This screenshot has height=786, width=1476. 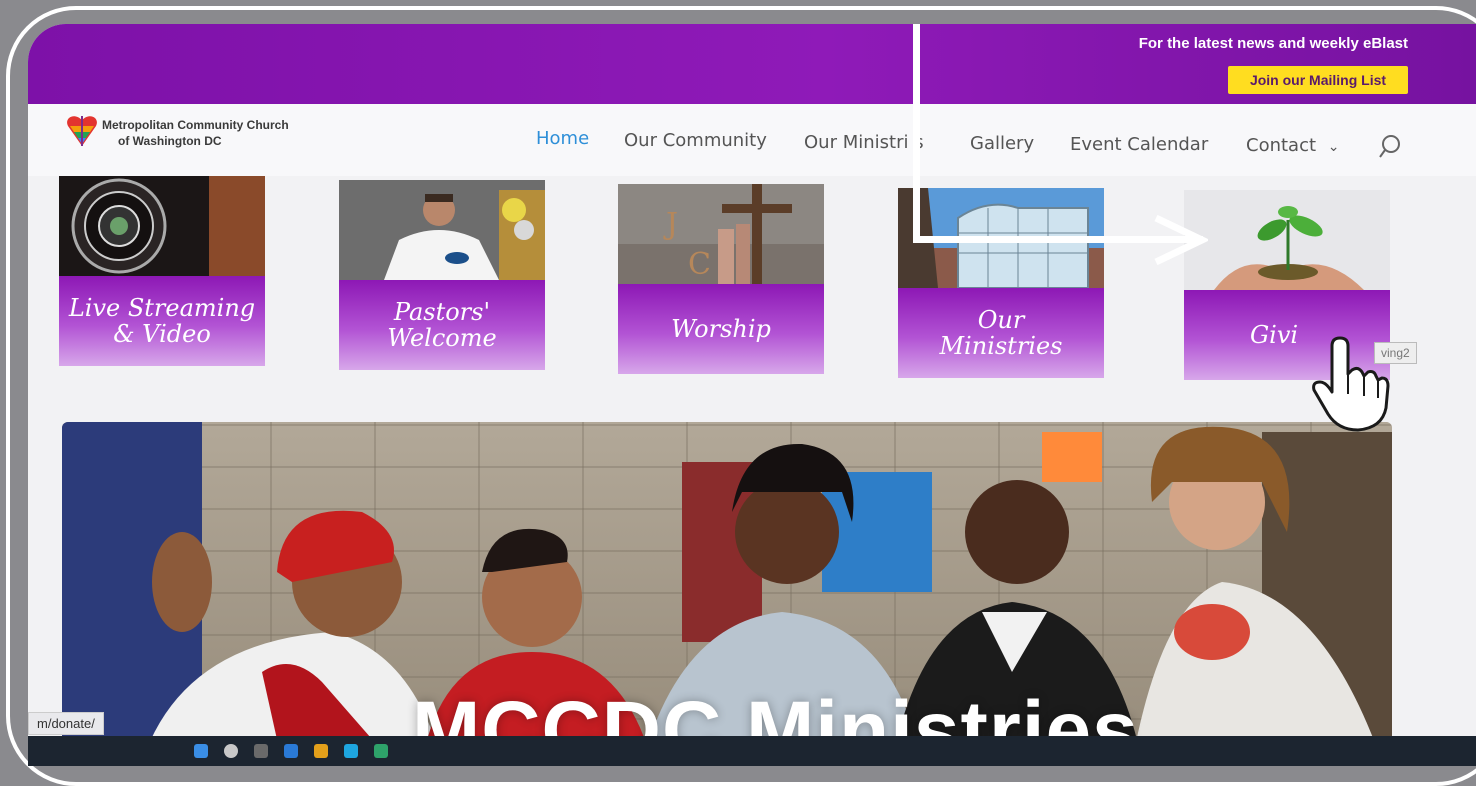 I want to click on nav-gallery: Gallery, so click(x=1002, y=143).